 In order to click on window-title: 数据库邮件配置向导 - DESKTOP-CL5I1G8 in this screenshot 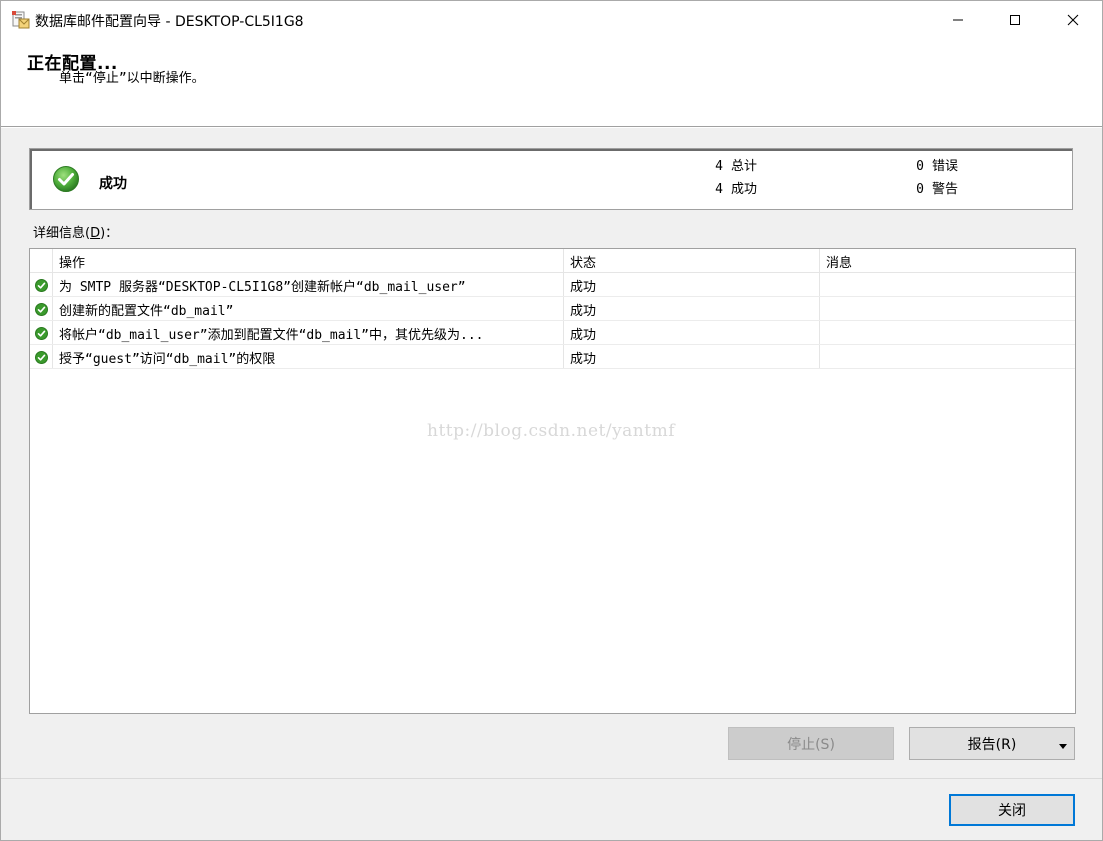, I will do `click(169, 22)`.